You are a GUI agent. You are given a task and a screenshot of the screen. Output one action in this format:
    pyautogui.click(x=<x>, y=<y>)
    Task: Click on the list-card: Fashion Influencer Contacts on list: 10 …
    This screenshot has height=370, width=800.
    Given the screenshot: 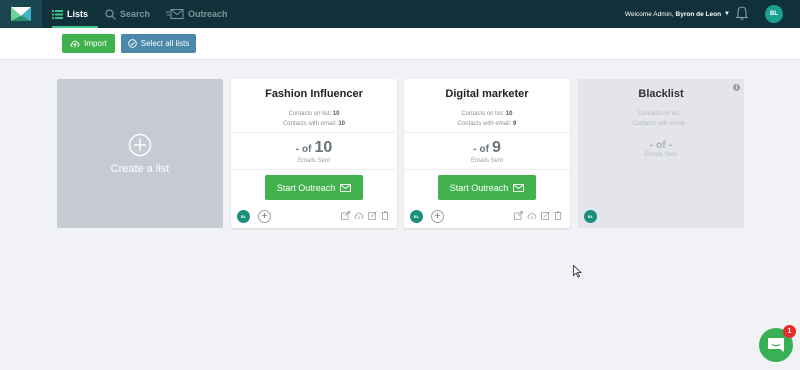 What is the action you would take?
    pyautogui.click(x=314, y=153)
    